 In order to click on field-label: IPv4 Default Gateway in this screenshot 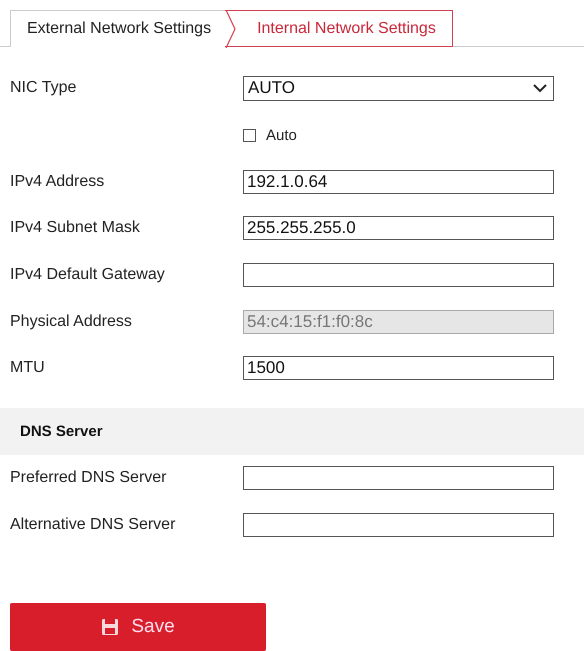, I will do `click(88, 275)`.